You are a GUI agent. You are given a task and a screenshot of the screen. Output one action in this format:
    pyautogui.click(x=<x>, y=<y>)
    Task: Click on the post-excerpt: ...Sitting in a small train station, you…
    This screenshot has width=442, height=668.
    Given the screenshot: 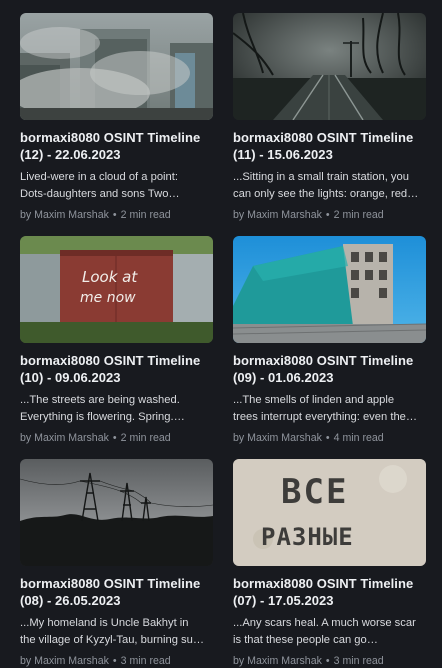 What is the action you would take?
    pyautogui.click(x=326, y=185)
    